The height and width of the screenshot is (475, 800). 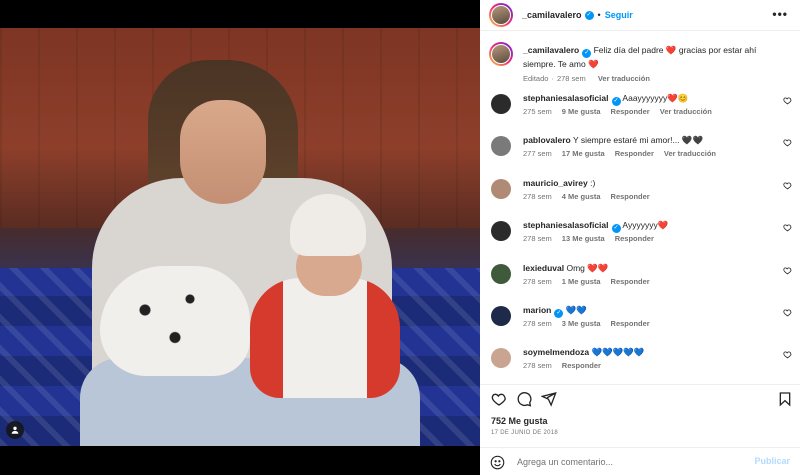 I want to click on comment-icon, so click(x=524, y=399).